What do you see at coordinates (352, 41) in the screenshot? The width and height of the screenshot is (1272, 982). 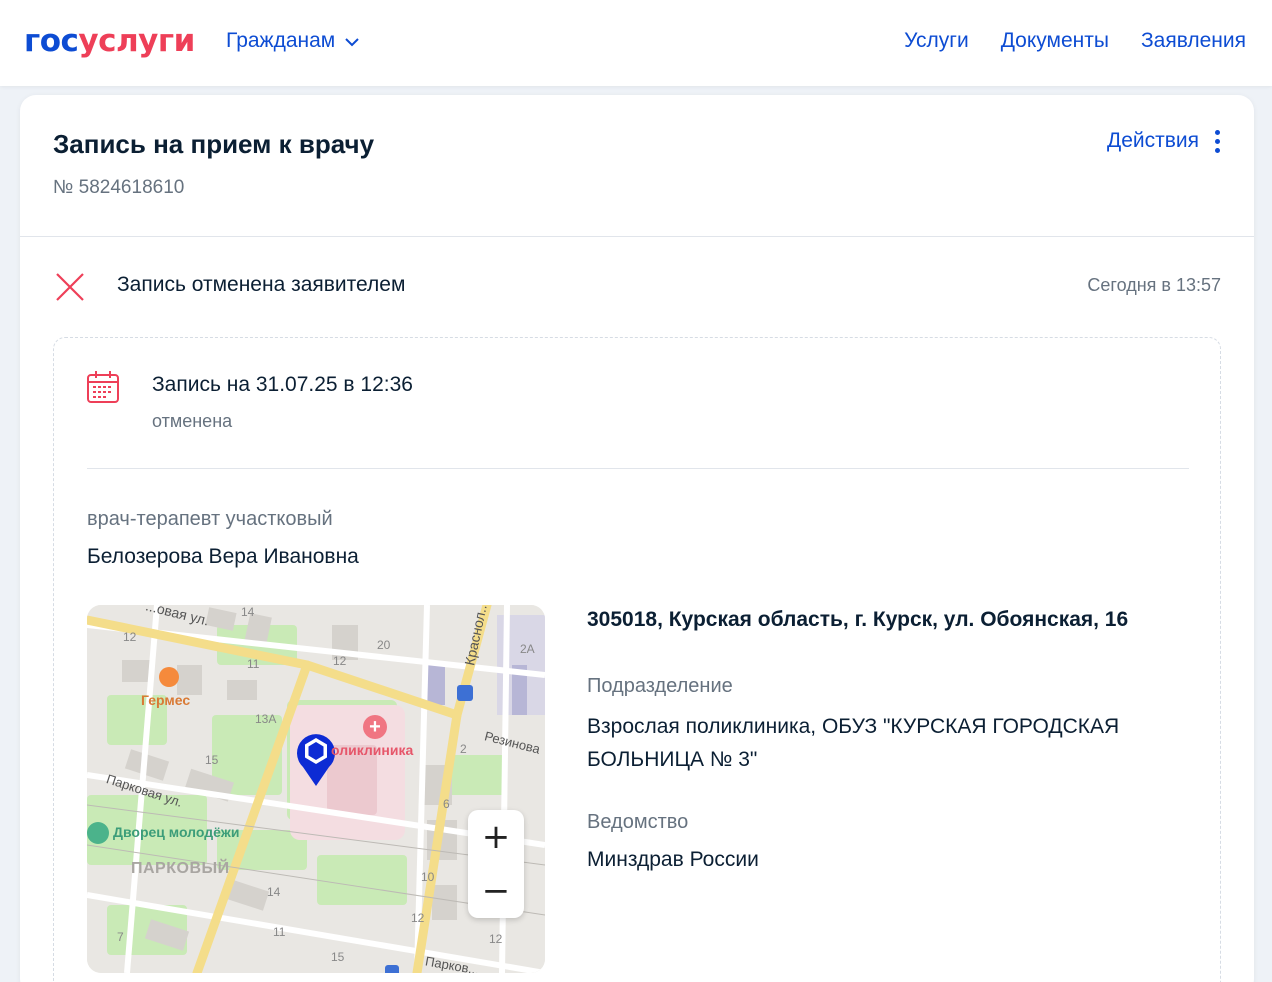 I see `chevron-down-icon` at bounding box center [352, 41].